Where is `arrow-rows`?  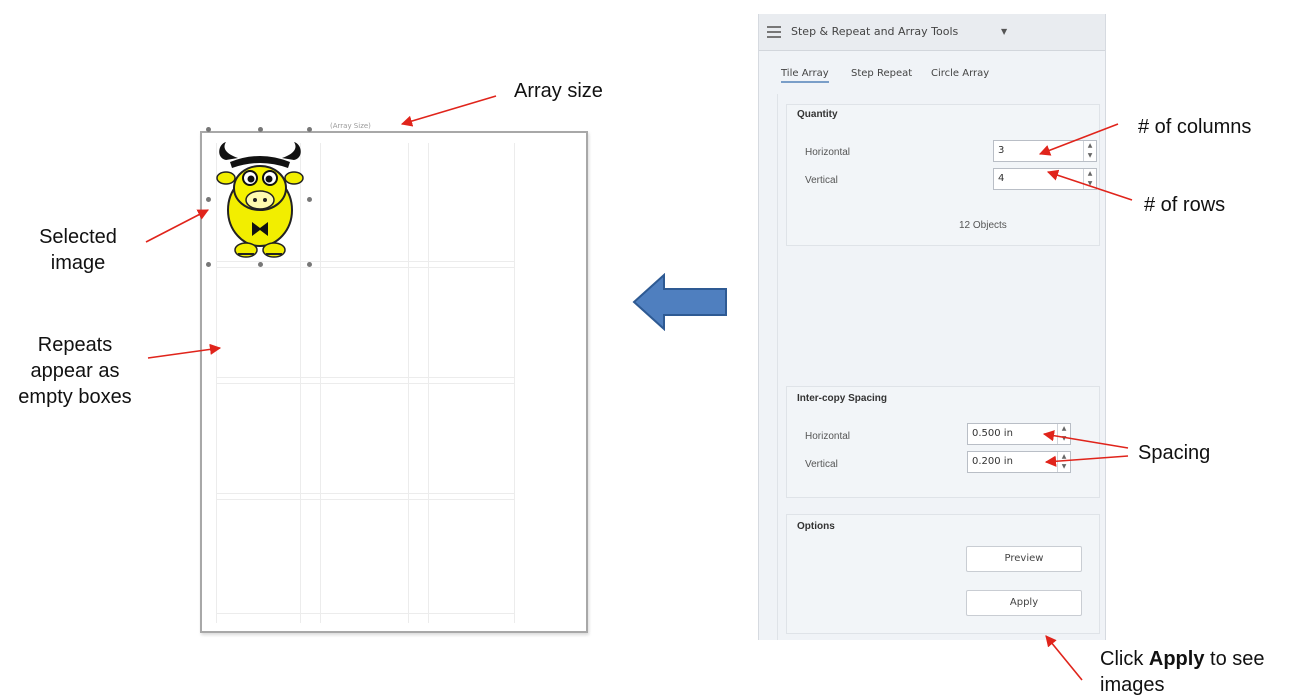
arrow-rows is located at coordinates (1089, 185).